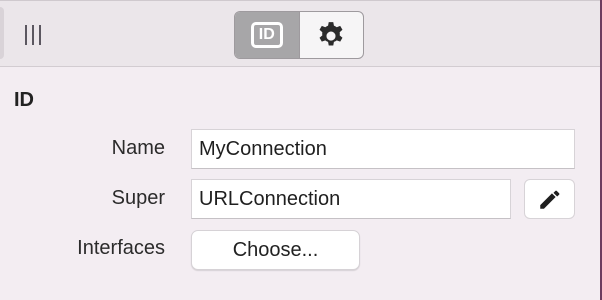 This screenshot has width=602, height=300. I want to click on interfaces-label: Interfaces, so click(121, 248).